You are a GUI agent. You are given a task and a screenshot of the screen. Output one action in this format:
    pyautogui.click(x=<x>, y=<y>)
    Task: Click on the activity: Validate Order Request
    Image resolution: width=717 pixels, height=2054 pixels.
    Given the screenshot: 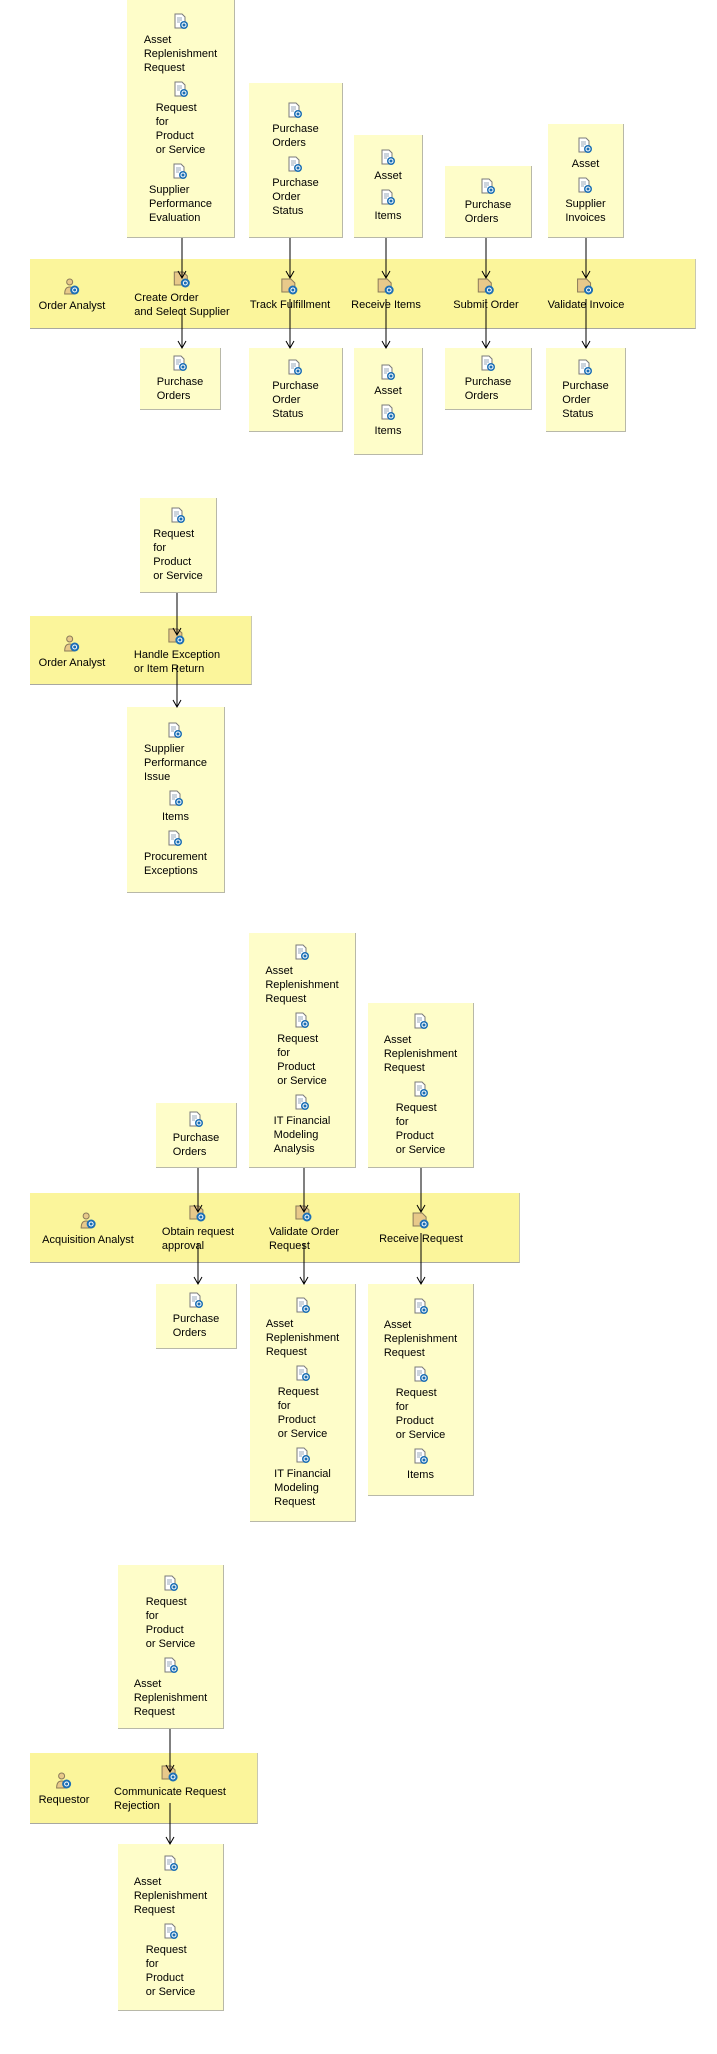 What is the action you would take?
    pyautogui.click(x=304, y=1229)
    